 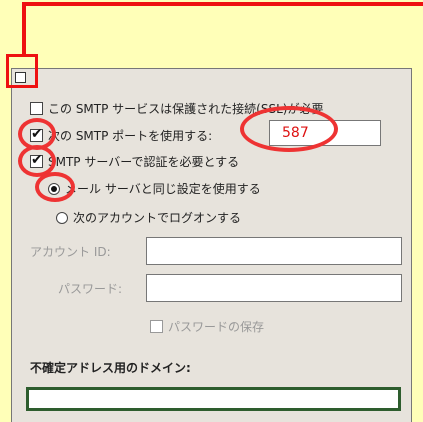 I want to click on radio-logon-account-row: 次のアカウントでログオンする, so click(x=148, y=217).